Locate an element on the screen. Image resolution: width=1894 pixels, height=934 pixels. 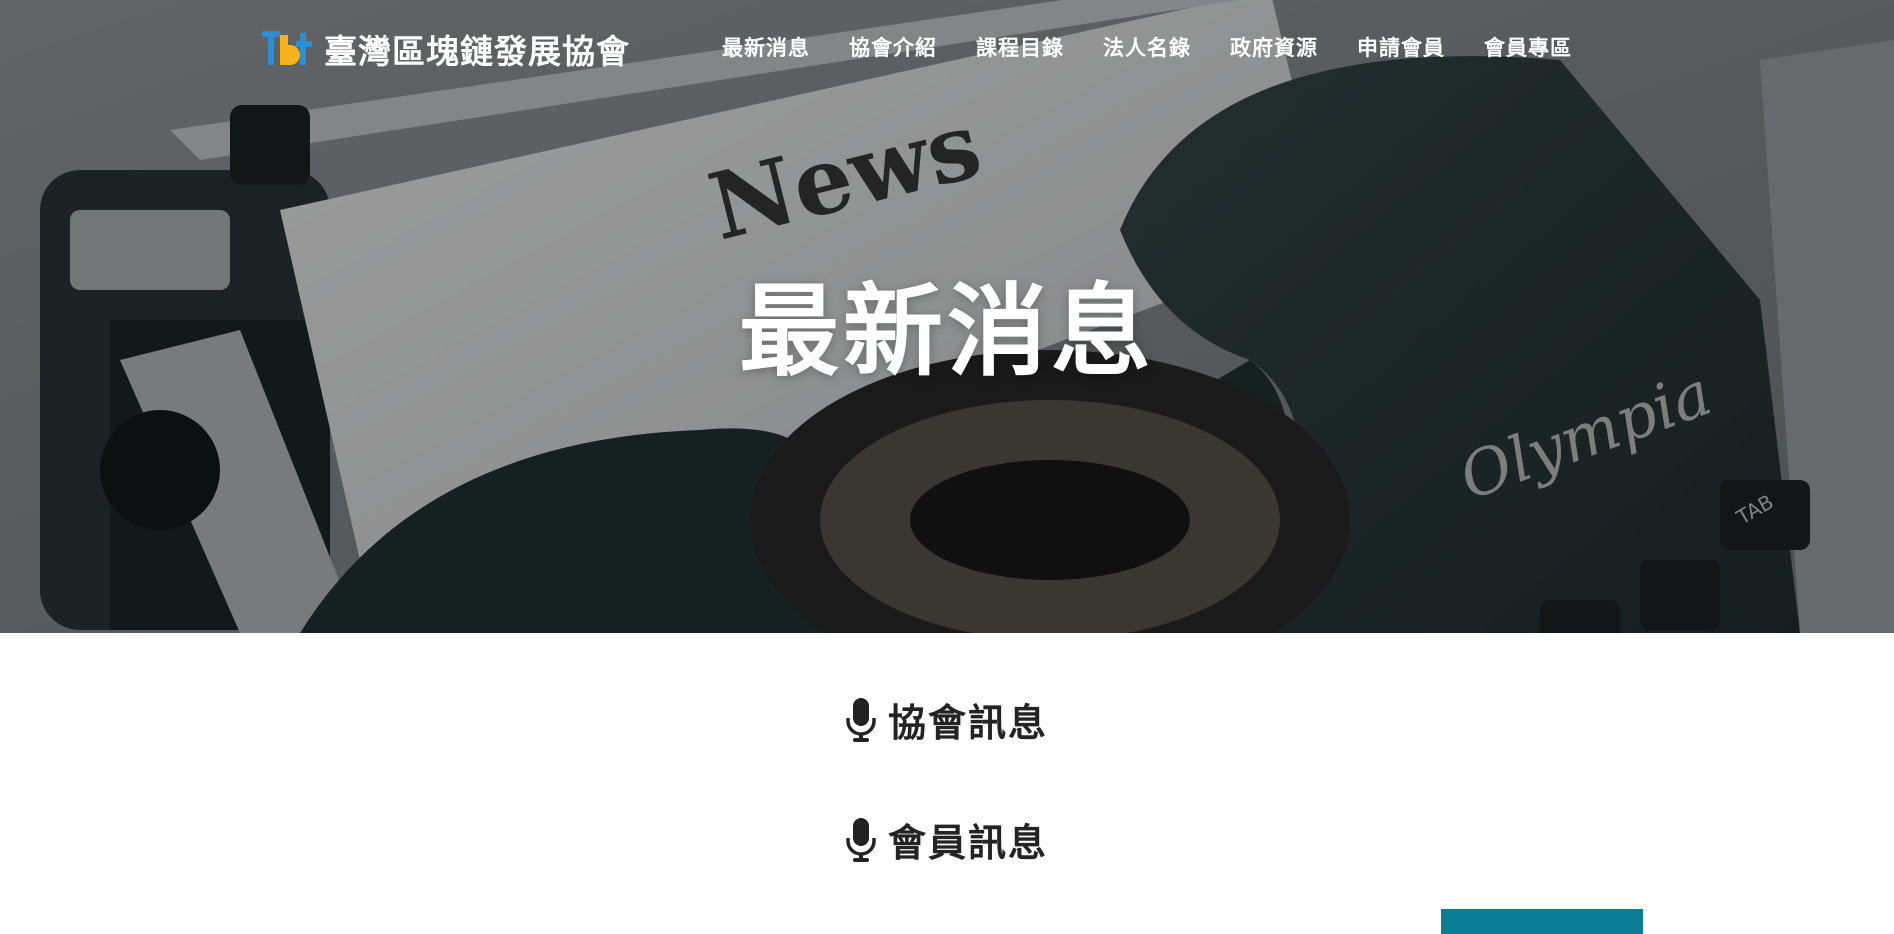
main-nav: 最新消息 協會介紹 課程目錄 法人名錄 政府資源 申請會員 會員專區 is located at coordinates (1147, 48).